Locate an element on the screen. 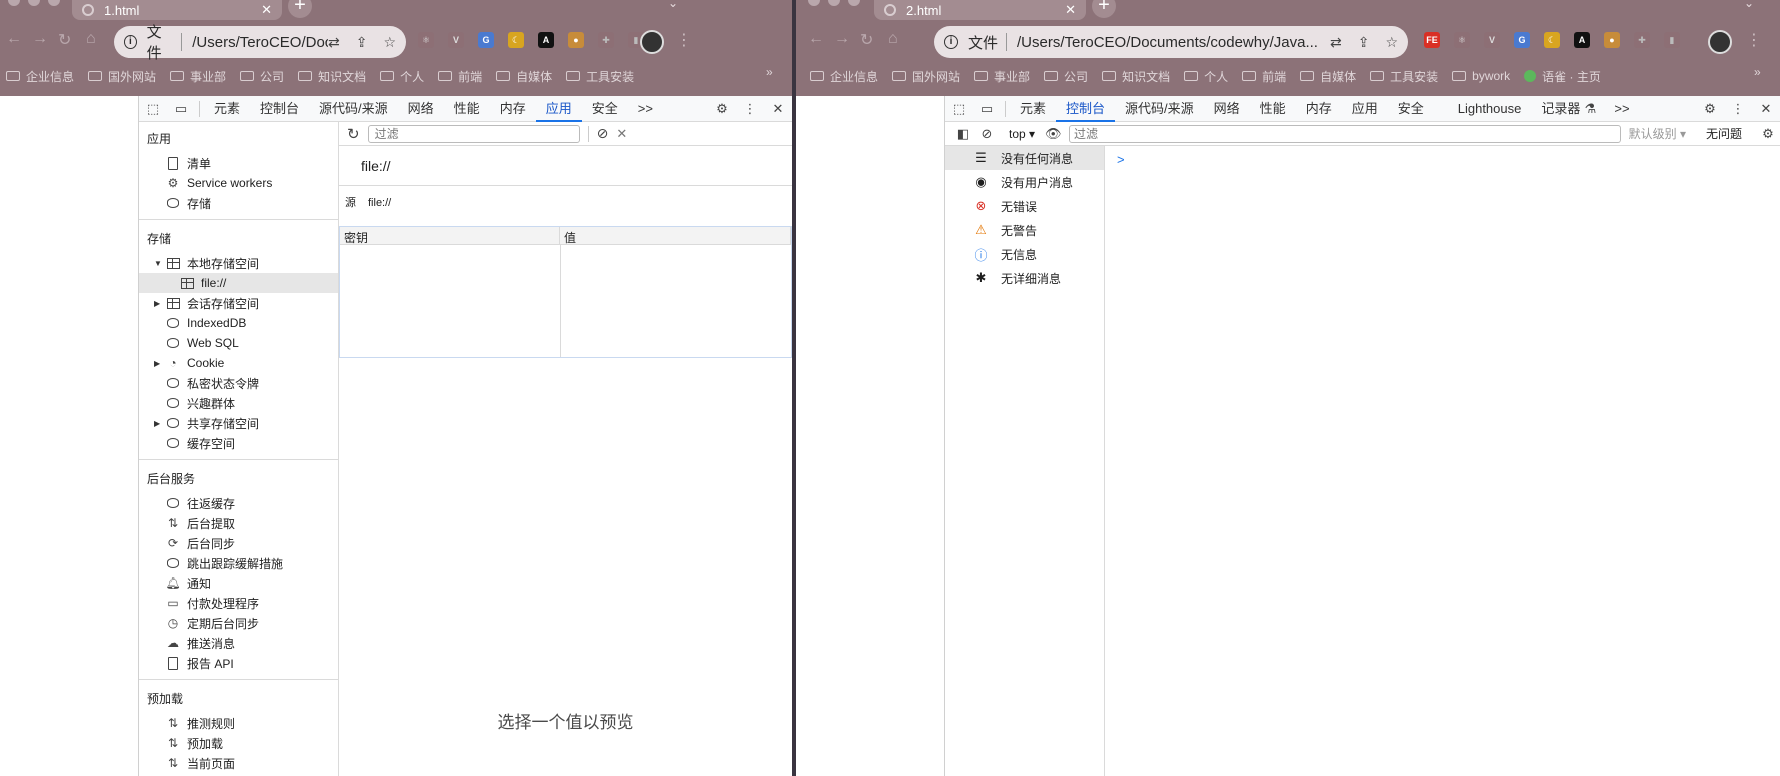  key-value-table: 密钥 值 is located at coordinates (565, 292).